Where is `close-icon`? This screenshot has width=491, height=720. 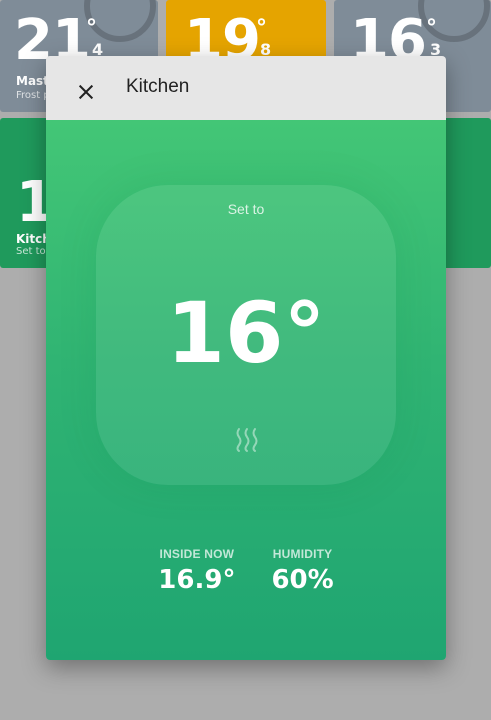
close-icon is located at coordinates (86, 92).